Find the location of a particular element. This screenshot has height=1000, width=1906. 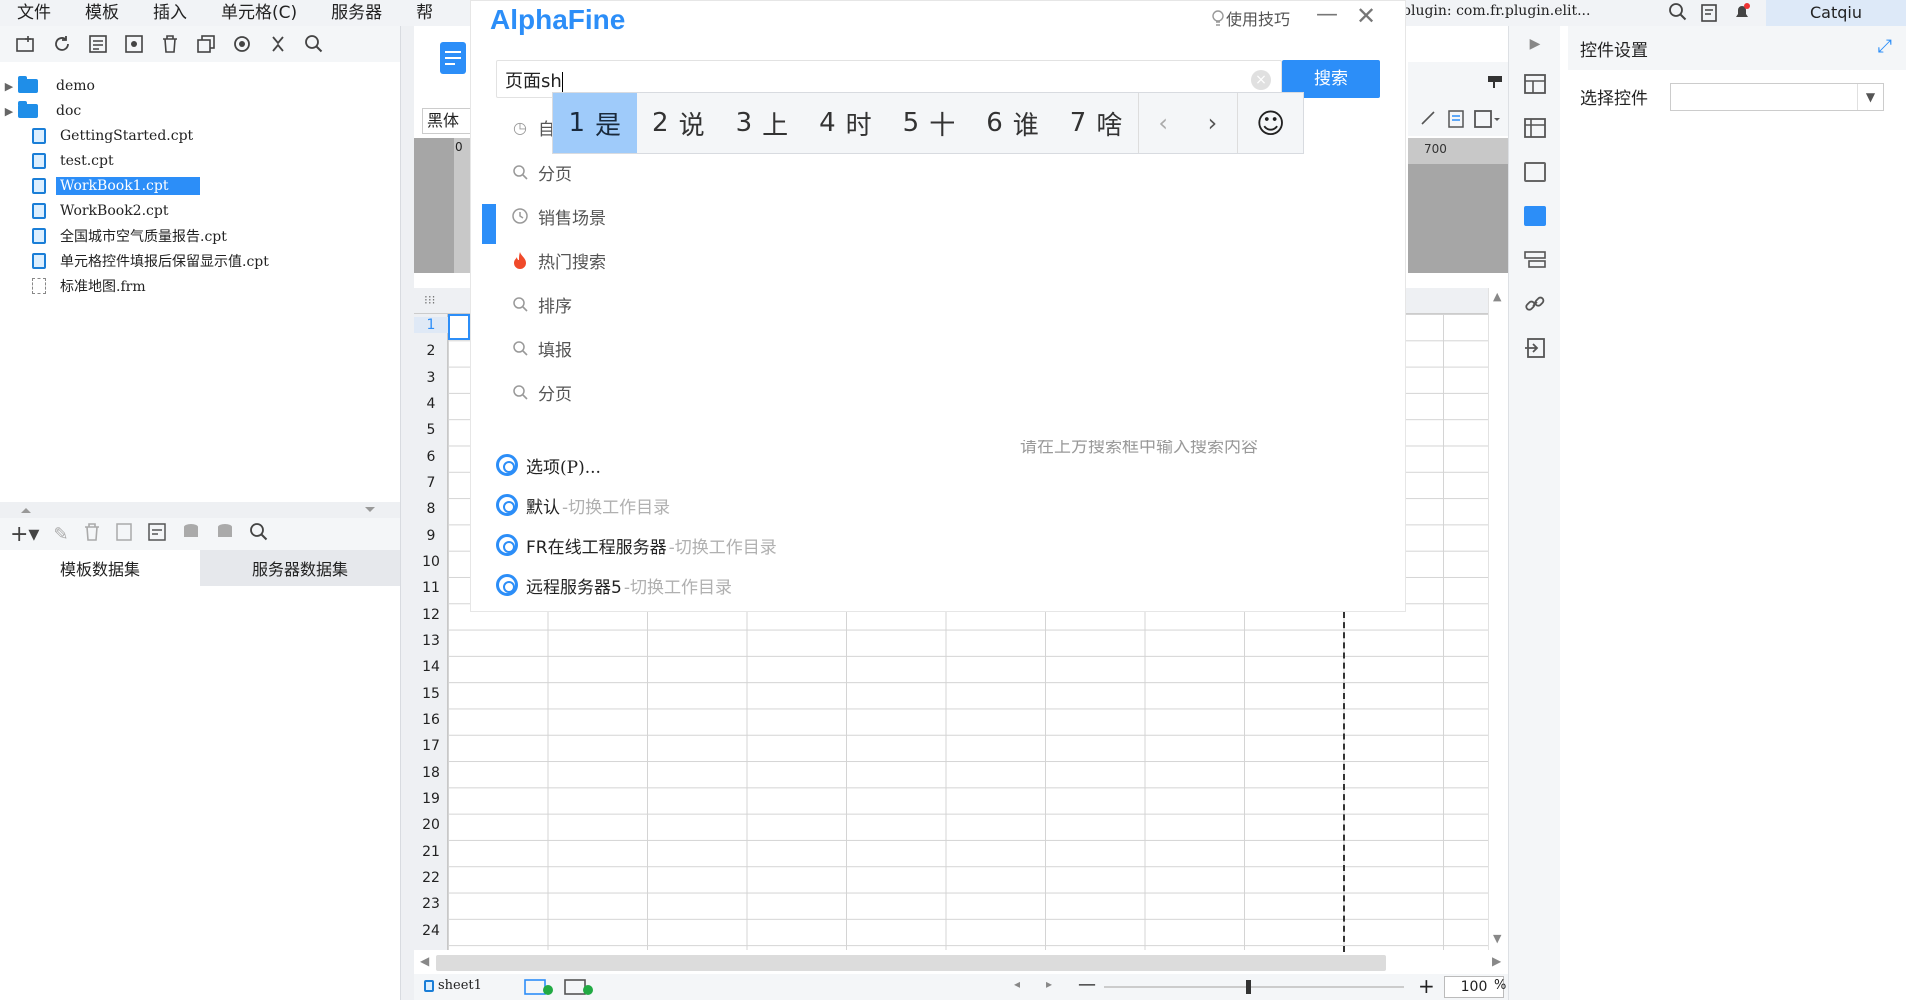

row-number: 15 is located at coordinates (431, 694).